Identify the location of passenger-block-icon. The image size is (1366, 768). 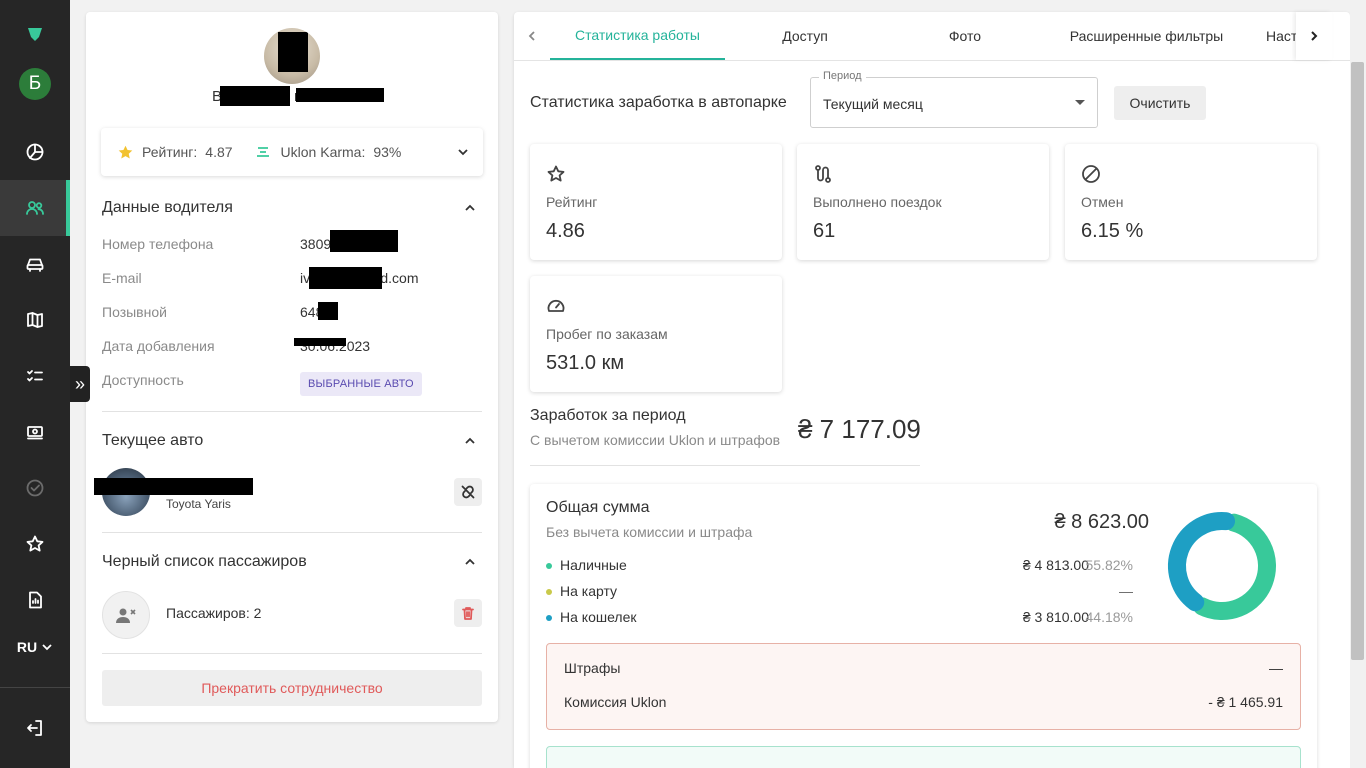
(126, 615).